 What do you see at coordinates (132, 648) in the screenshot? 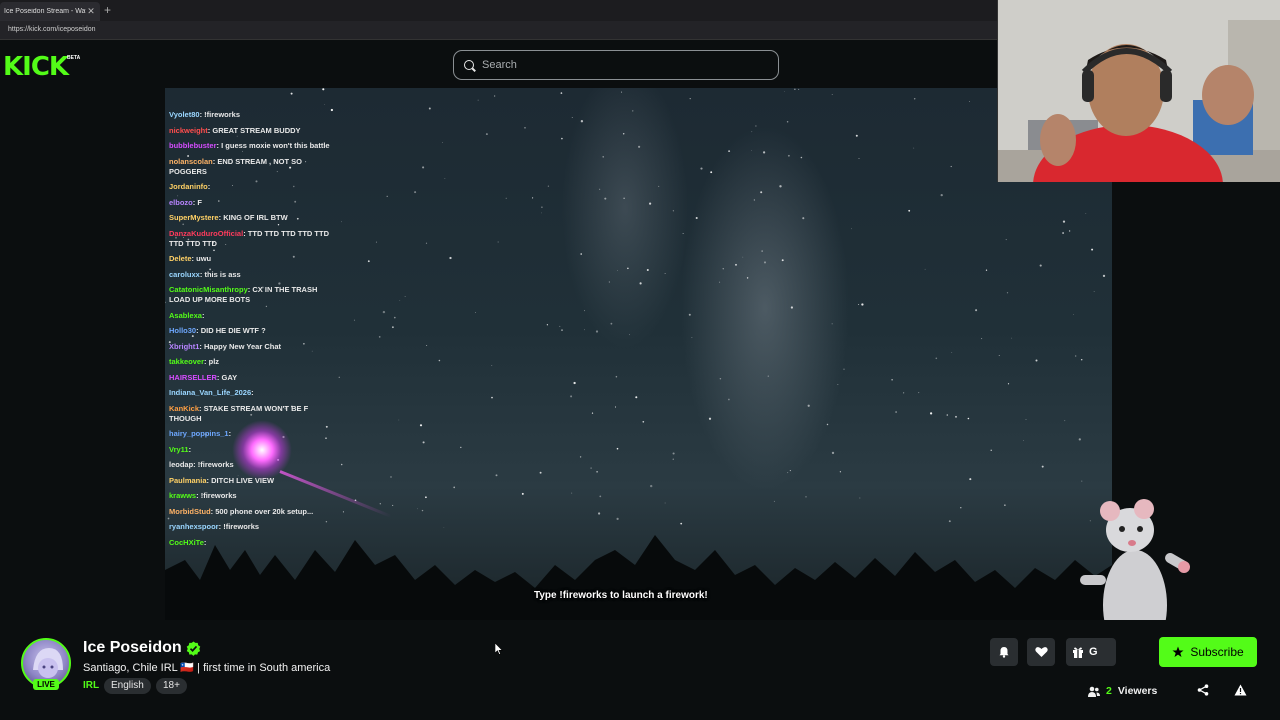
I see `channel-name: Ice Poseidon` at bounding box center [132, 648].